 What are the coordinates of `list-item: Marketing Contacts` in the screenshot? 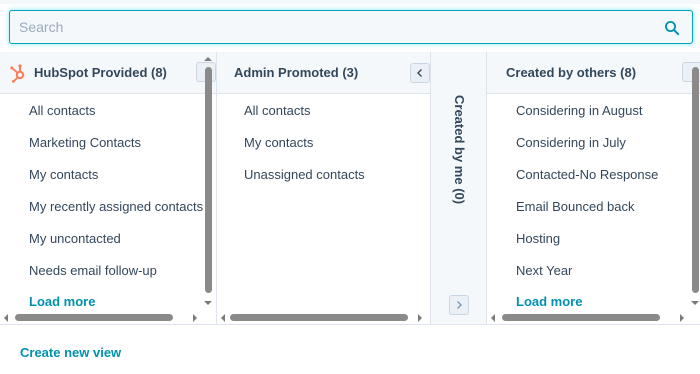 It's located at (85, 142).